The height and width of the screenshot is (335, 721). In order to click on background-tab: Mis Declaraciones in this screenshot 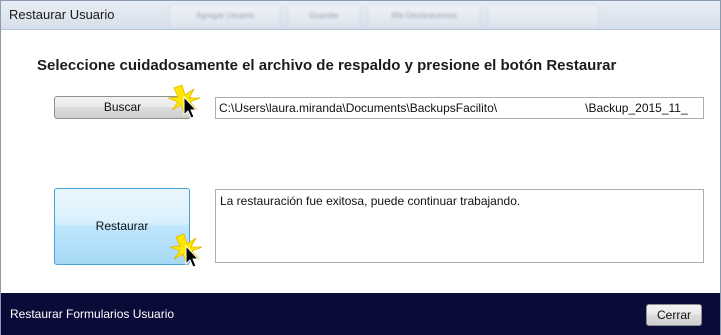, I will do `click(424, 16)`.